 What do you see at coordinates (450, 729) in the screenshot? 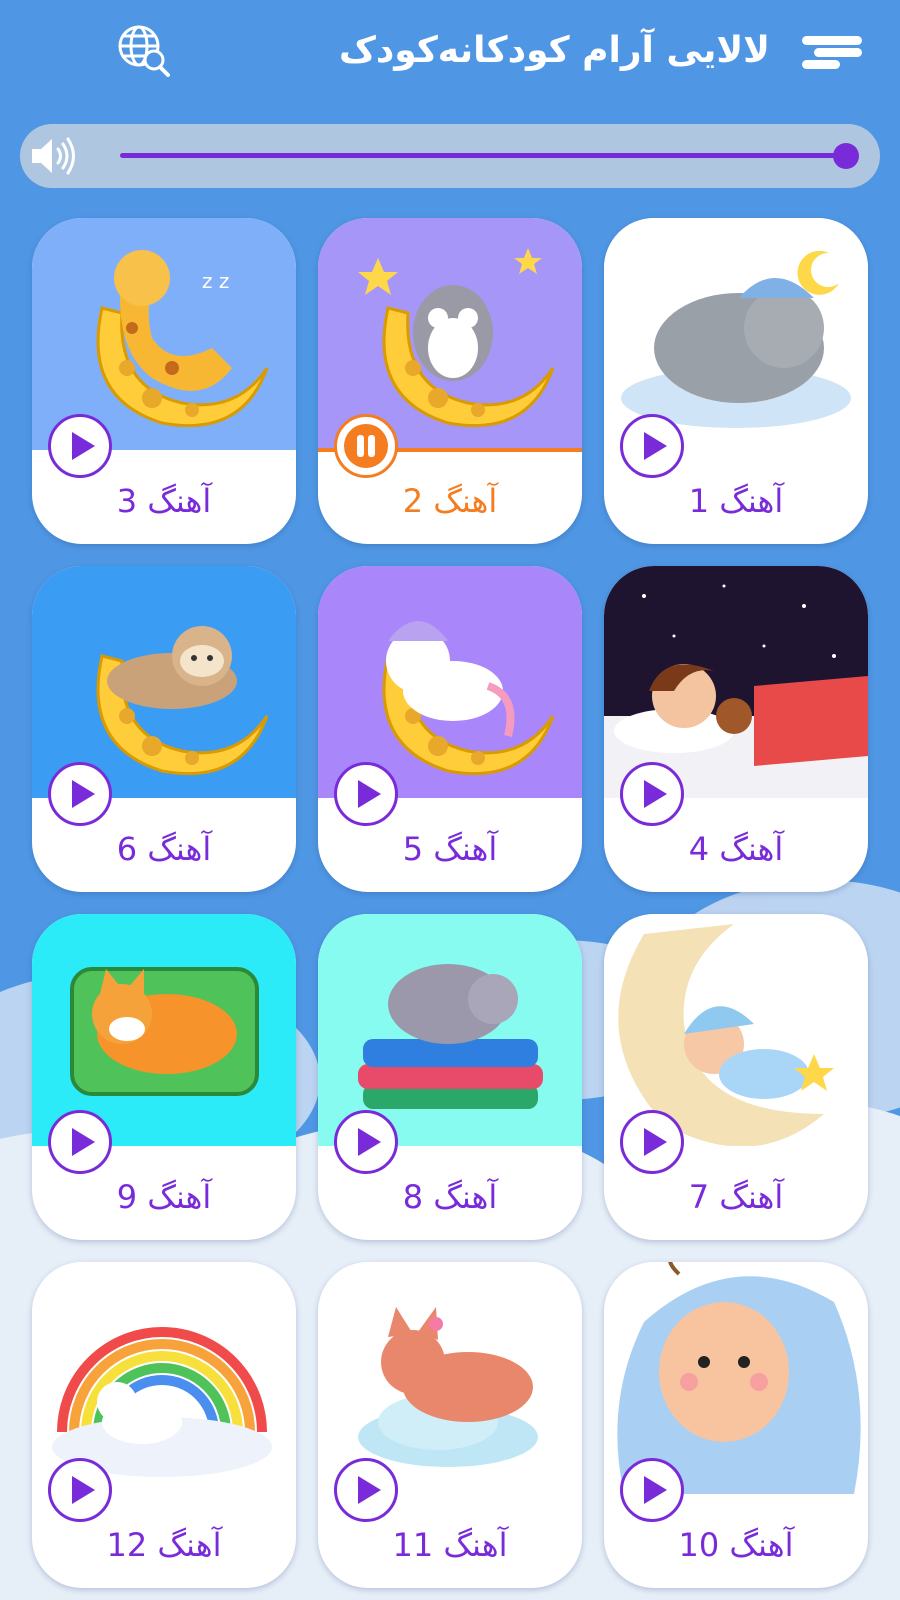
I see `song-card: آهنگ 5` at bounding box center [450, 729].